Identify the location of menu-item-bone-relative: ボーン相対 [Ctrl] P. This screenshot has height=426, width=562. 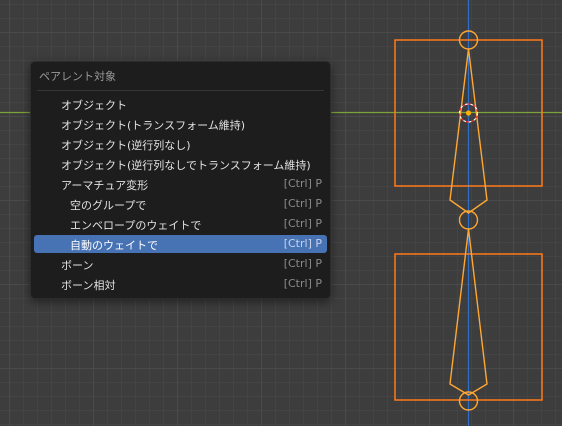
(180, 284).